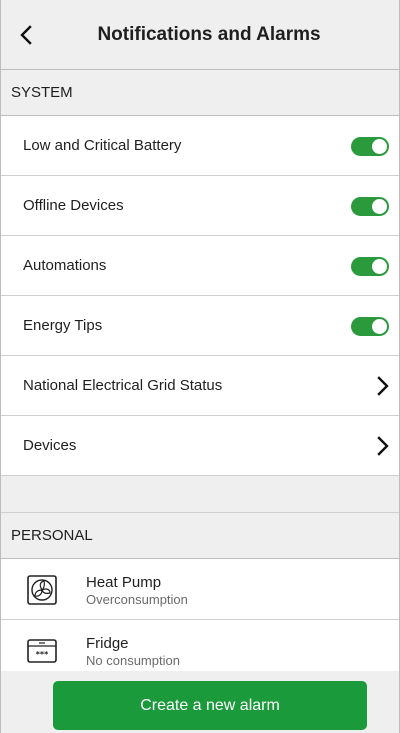 This screenshot has height=733, width=400. What do you see at coordinates (370, 146) in the screenshot?
I see `low-battery-toggle` at bounding box center [370, 146].